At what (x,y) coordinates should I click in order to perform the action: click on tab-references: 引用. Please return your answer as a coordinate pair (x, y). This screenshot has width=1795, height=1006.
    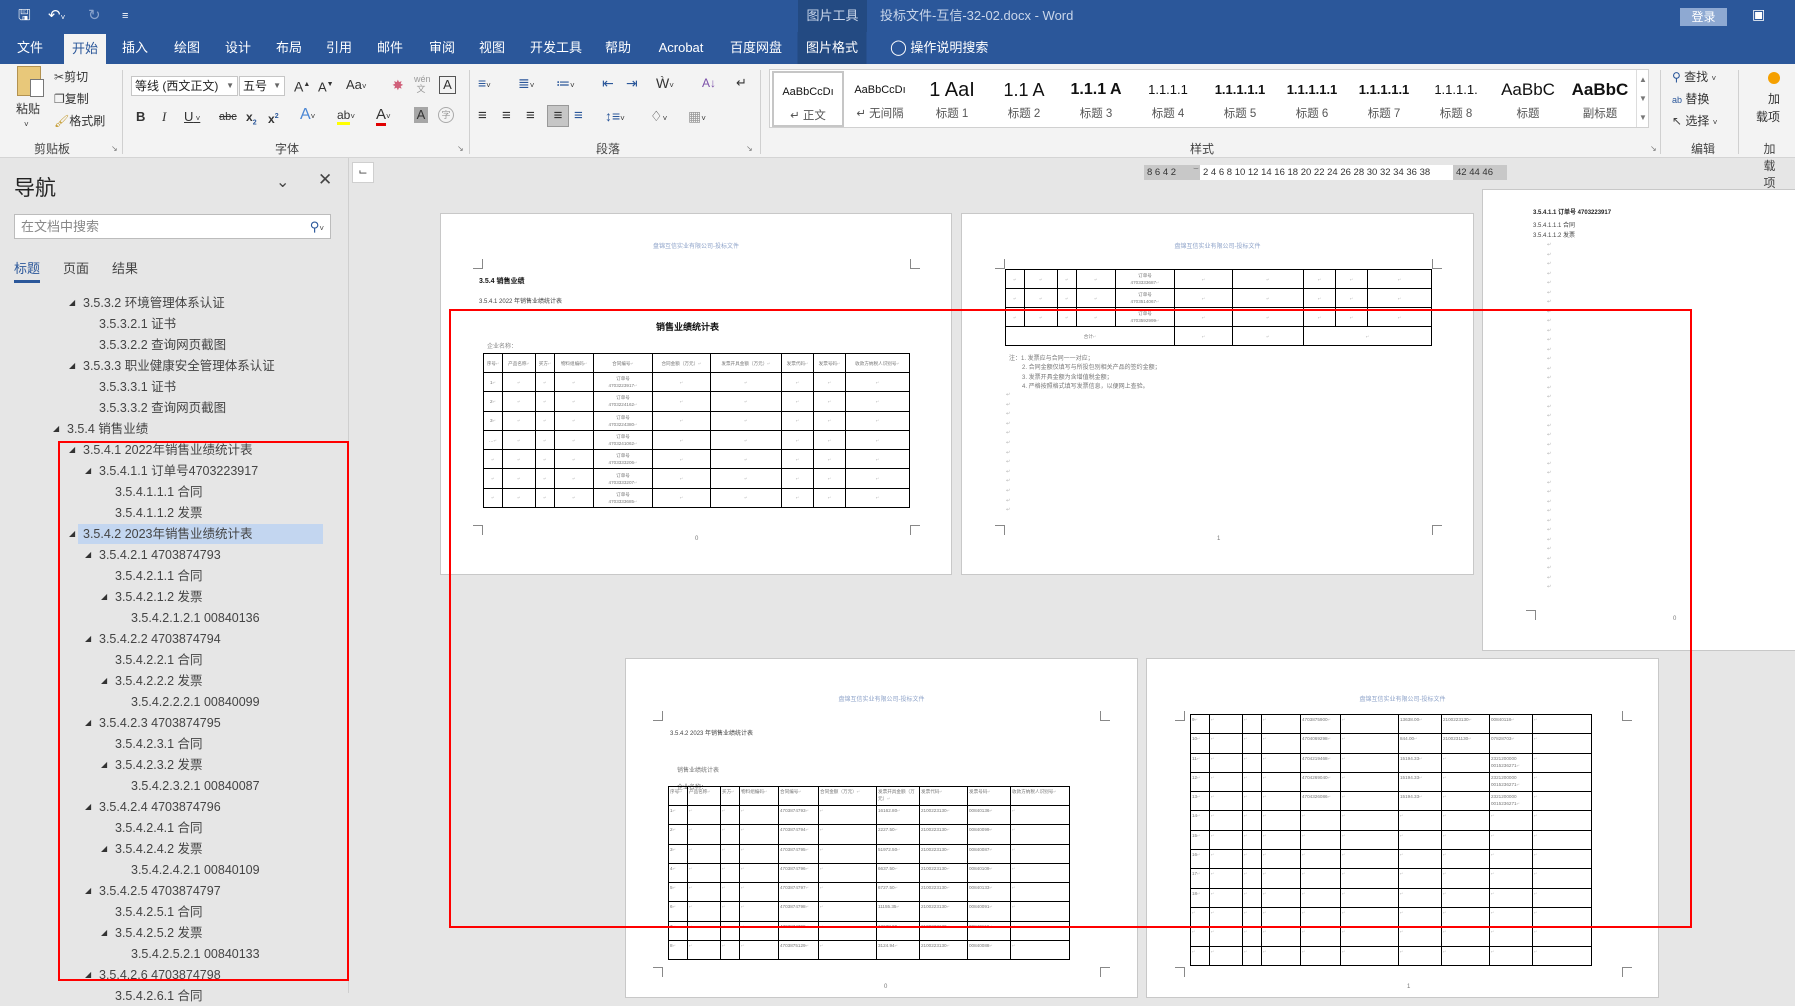
    Looking at the image, I should click on (339, 48).